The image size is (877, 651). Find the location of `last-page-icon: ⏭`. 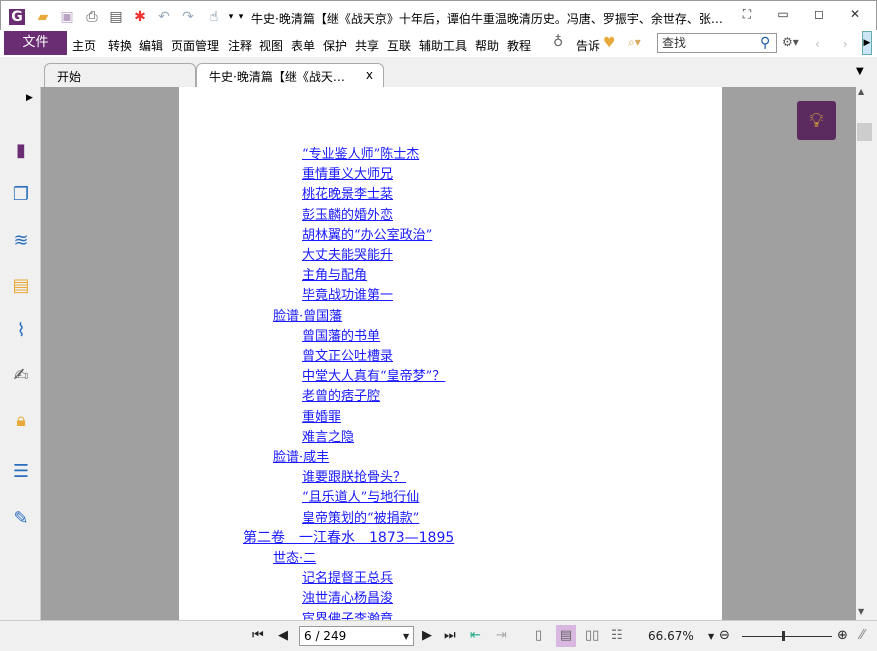

last-page-icon: ⏭ is located at coordinates (450, 635).